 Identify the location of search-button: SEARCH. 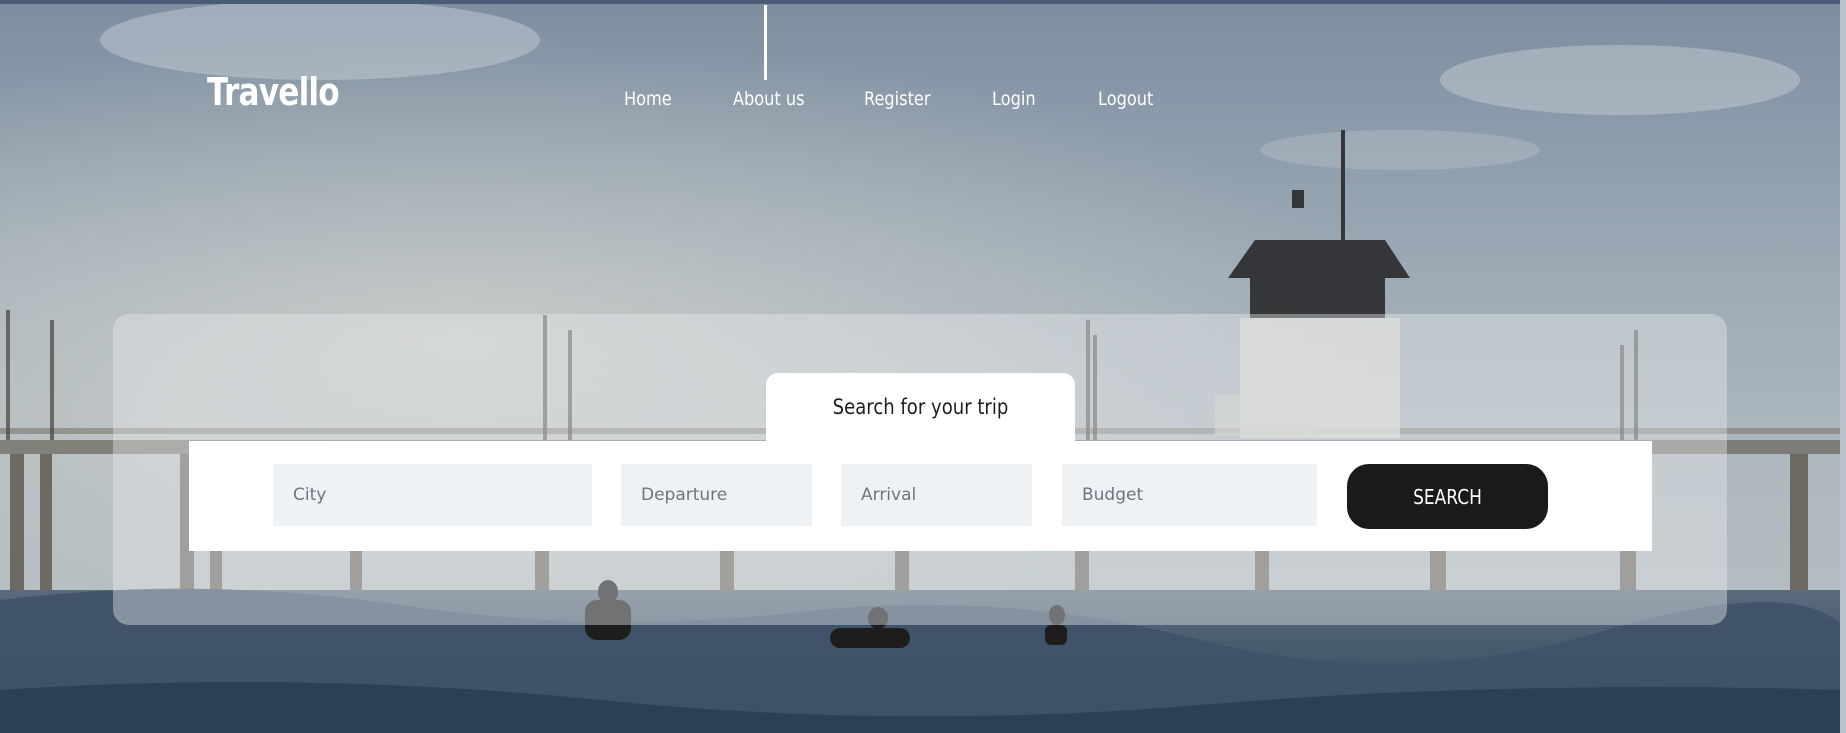
(1447, 496).